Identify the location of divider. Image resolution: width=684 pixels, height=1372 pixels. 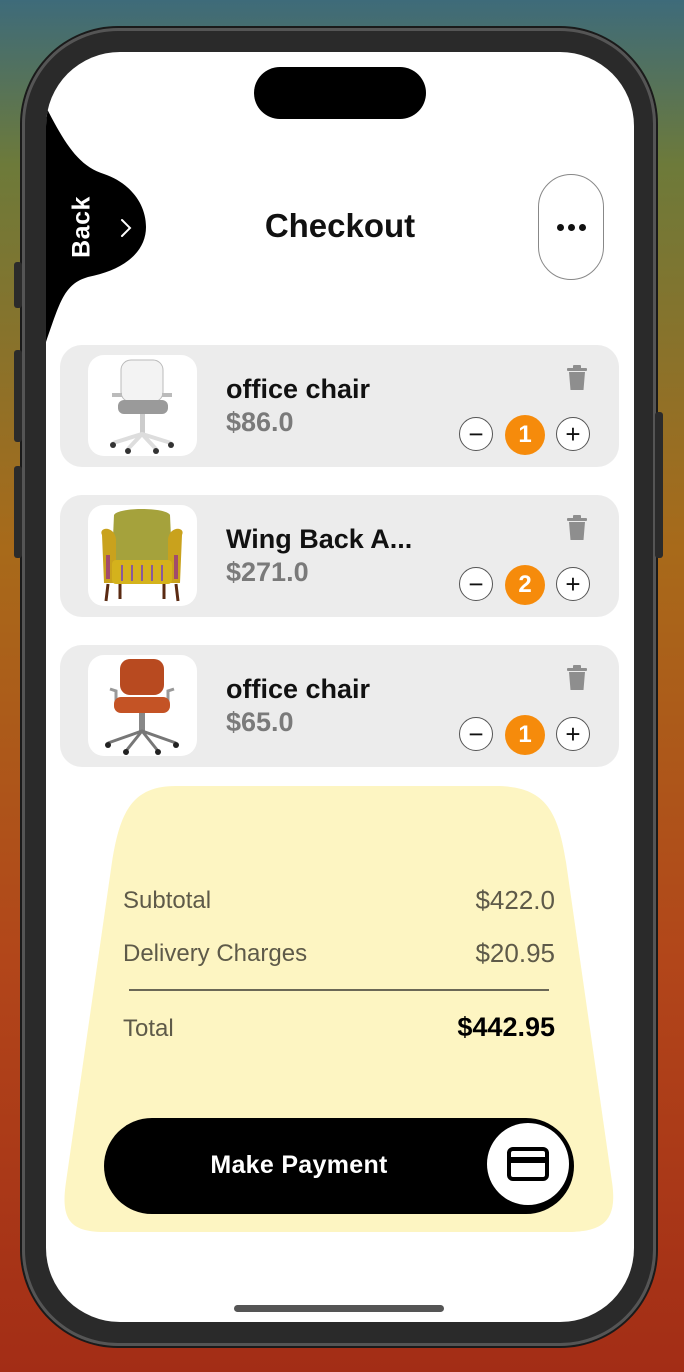
(339, 990).